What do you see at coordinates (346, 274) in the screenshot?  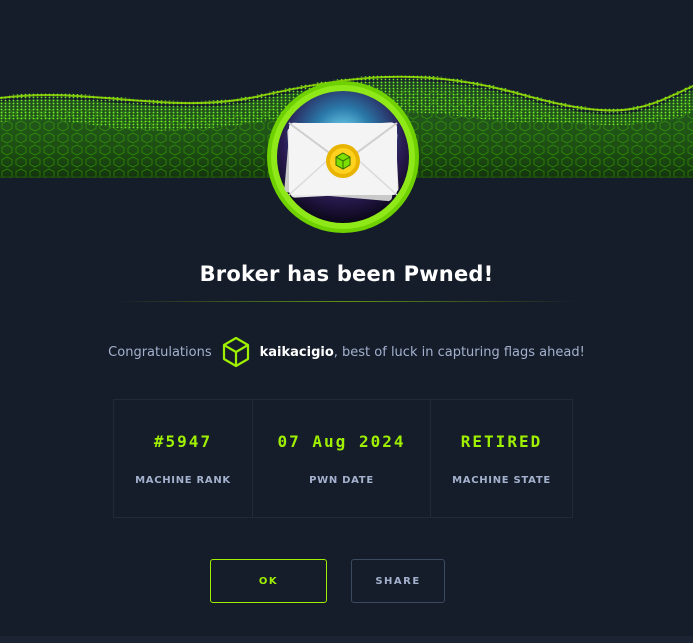 I see `page-title: Broker has been Pwned!` at bounding box center [346, 274].